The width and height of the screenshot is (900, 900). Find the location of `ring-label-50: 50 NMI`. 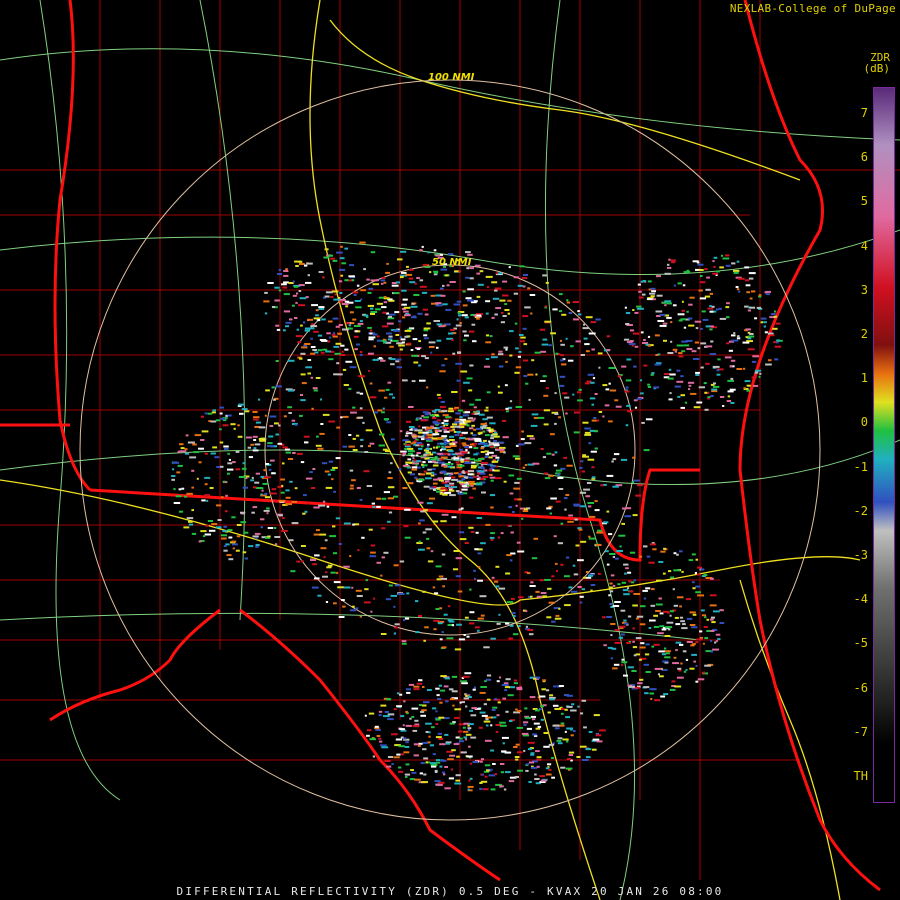

ring-label-50: 50 NMI is located at coordinates (452, 262).